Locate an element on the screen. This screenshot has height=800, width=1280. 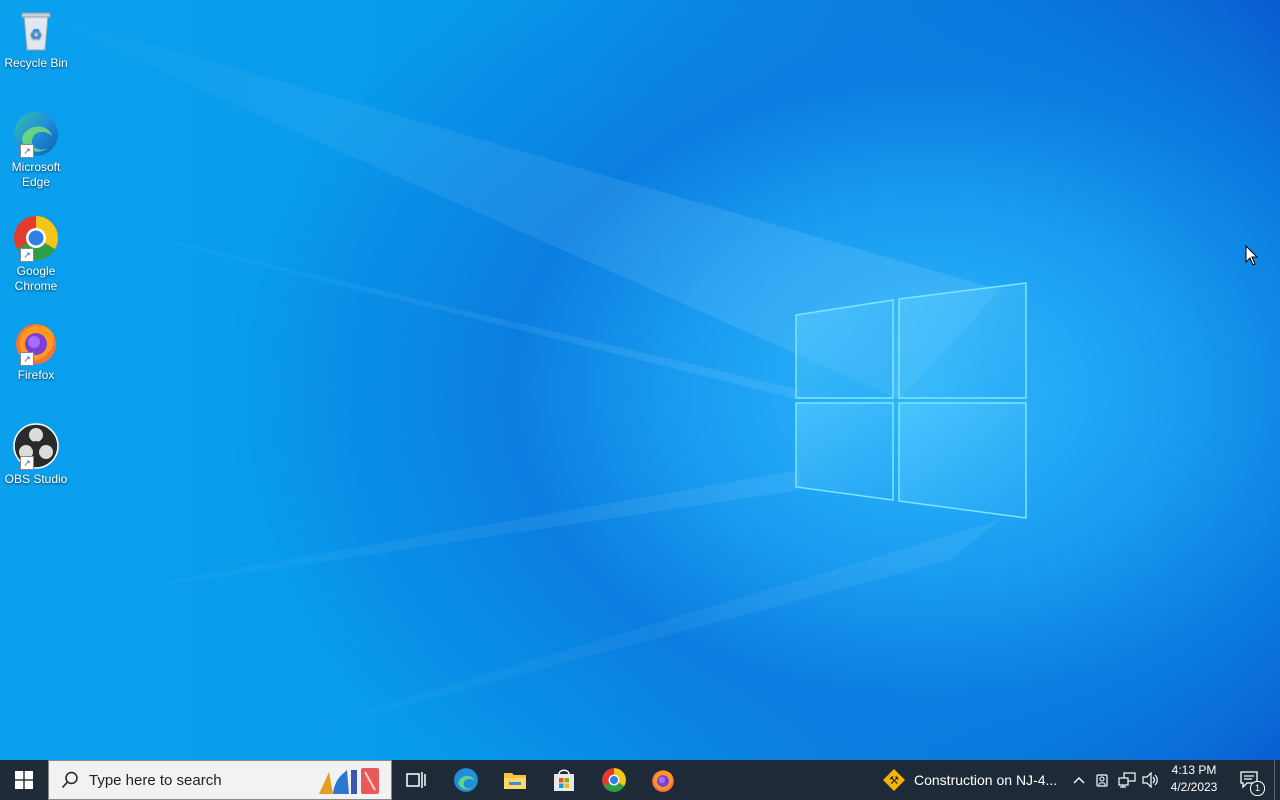
desktop-icon-google-chrome: ↗ Google Chrome is located at coordinates (36, 251).